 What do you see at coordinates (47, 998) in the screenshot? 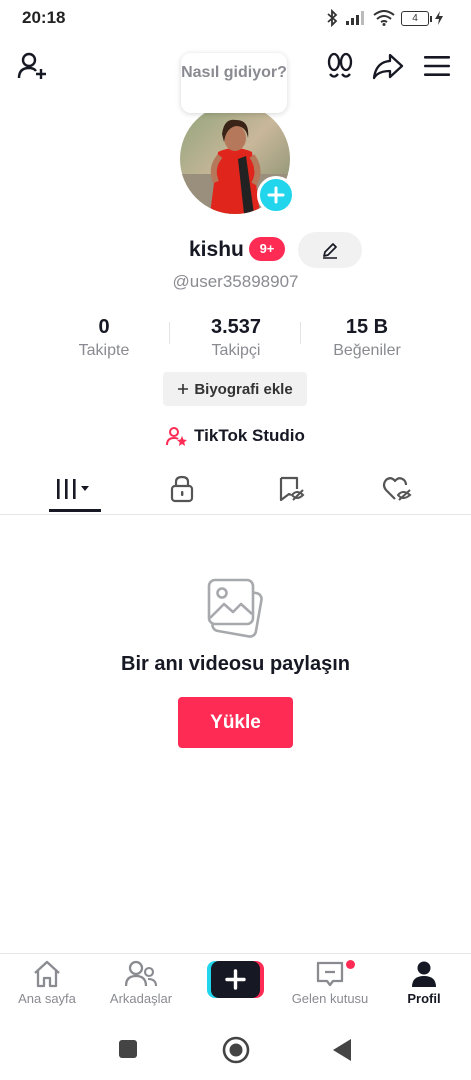
I see `nav-label: Ana sayfa` at bounding box center [47, 998].